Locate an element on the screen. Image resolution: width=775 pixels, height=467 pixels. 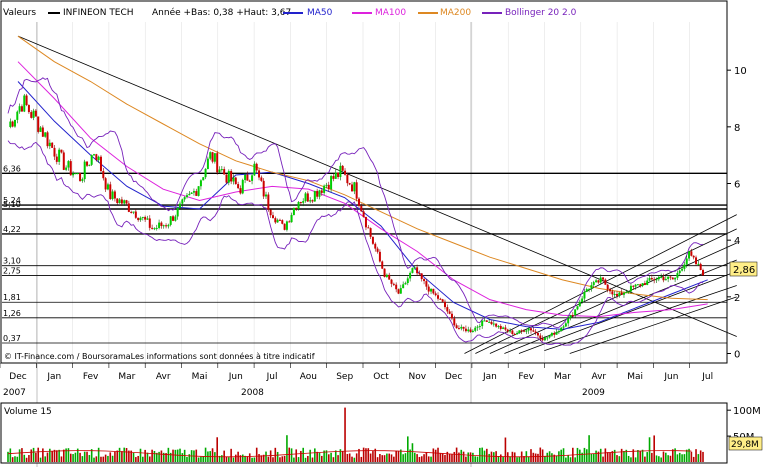
y-tick-label: 0 is located at coordinates (737, 355).